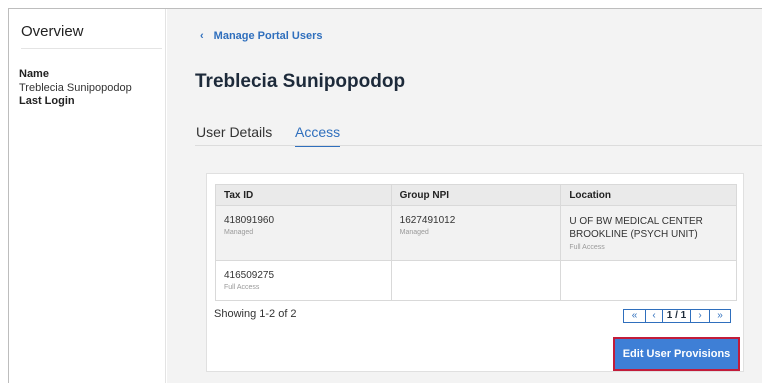 The image size is (762, 383). What do you see at coordinates (268, 36) in the screenshot?
I see `back-link-label: Manage Portal Users` at bounding box center [268, 36].